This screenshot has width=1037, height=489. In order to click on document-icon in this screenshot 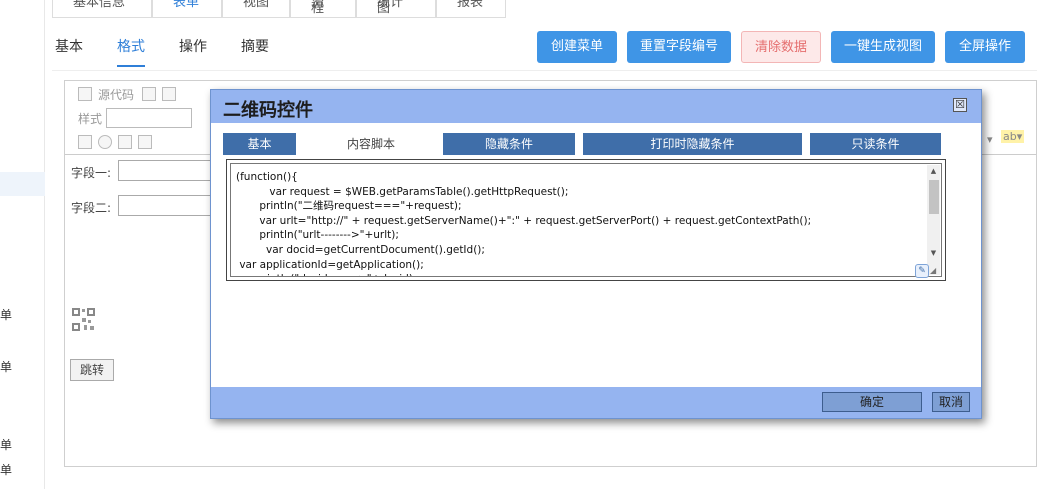, I will do `click(149, 94)`.